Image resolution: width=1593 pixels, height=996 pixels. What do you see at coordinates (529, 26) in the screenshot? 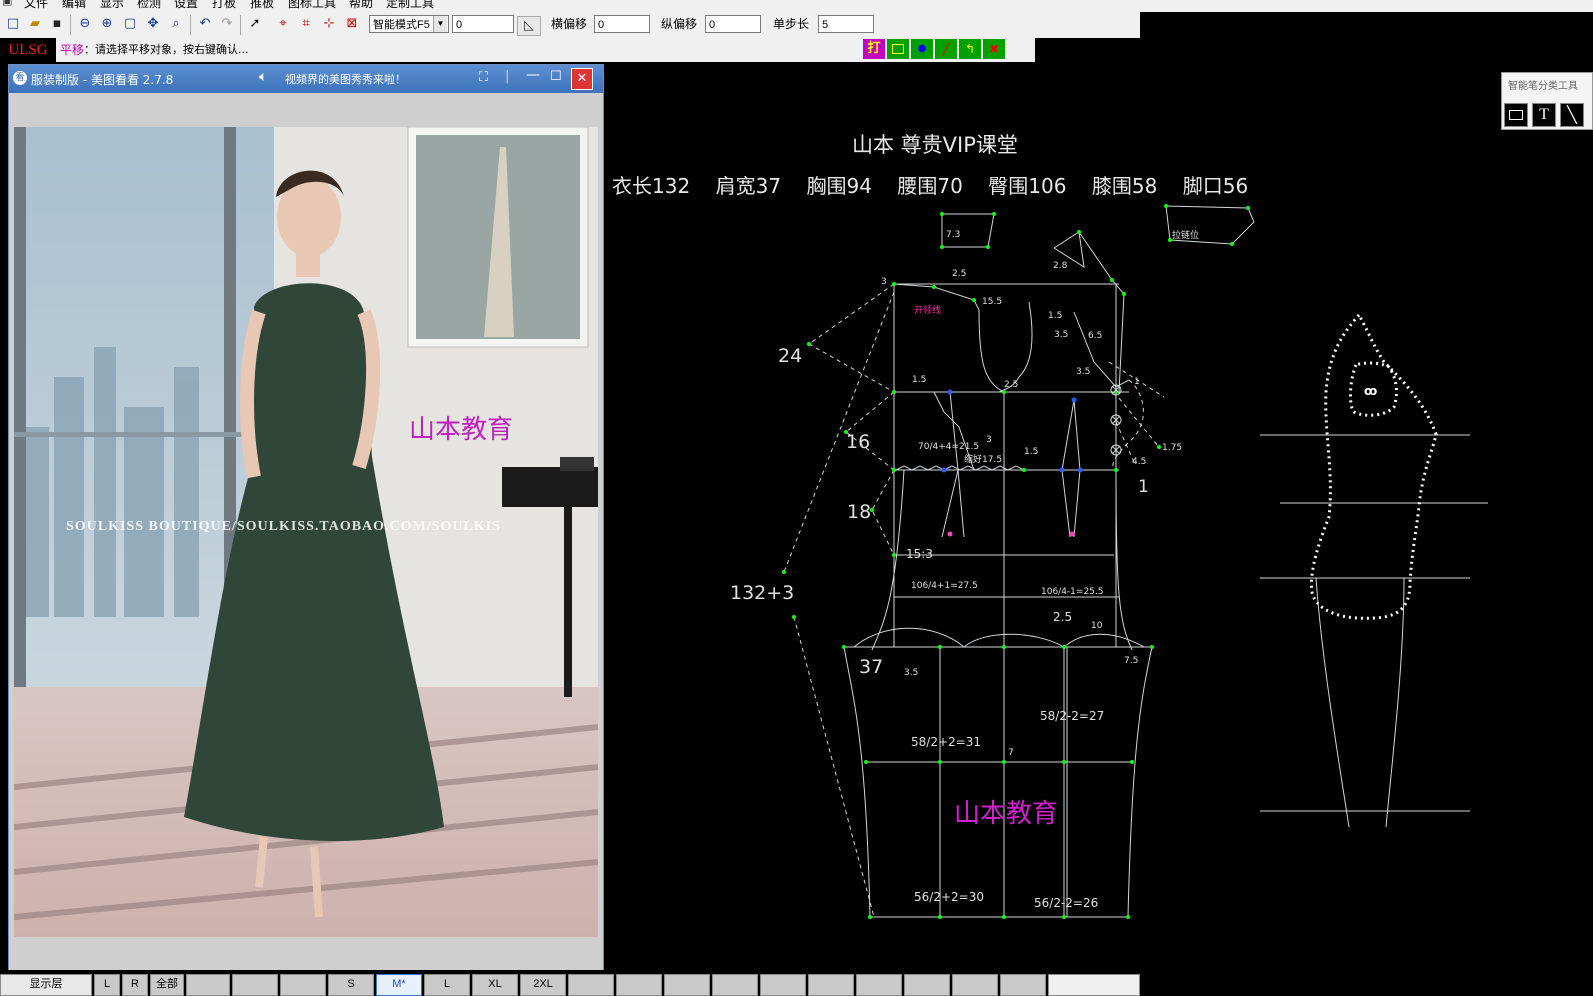
I see `angle-tool-icon: ◺` at bounding box center [529, 26].